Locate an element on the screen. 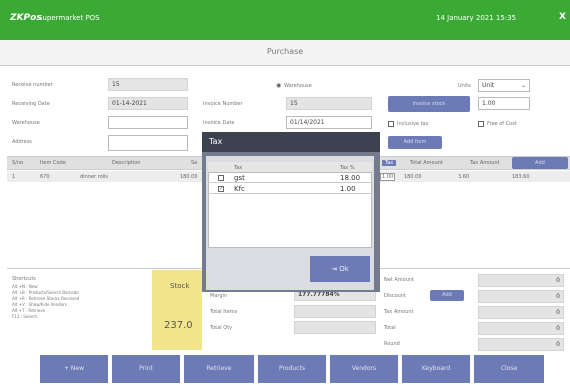  products-button: Products is located at coordinates (292, 369).